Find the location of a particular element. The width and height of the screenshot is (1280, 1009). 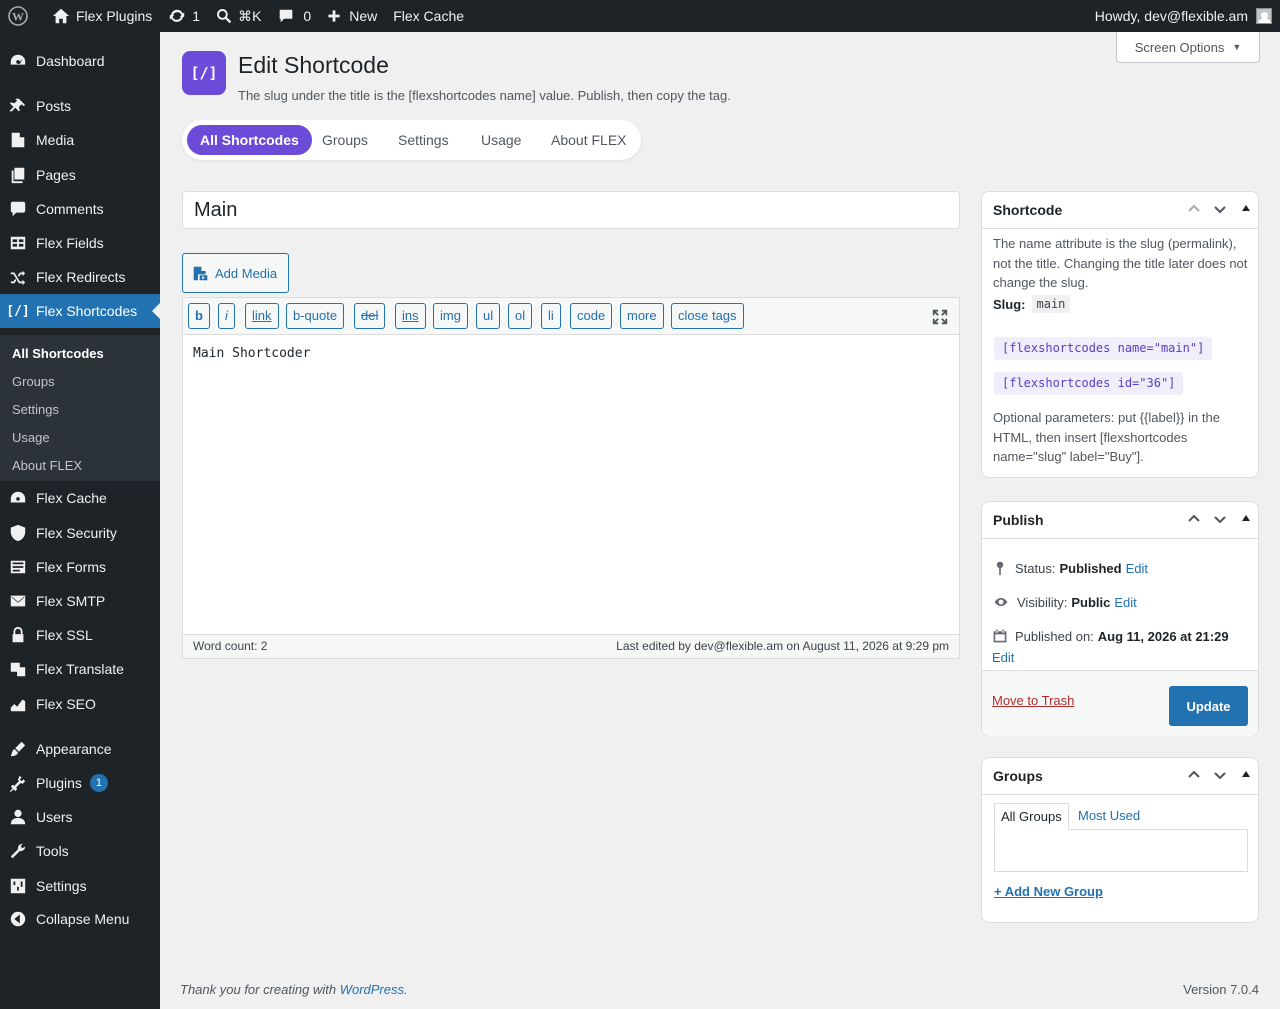

tab-settings: Settings is located at coordinates (423, 140).